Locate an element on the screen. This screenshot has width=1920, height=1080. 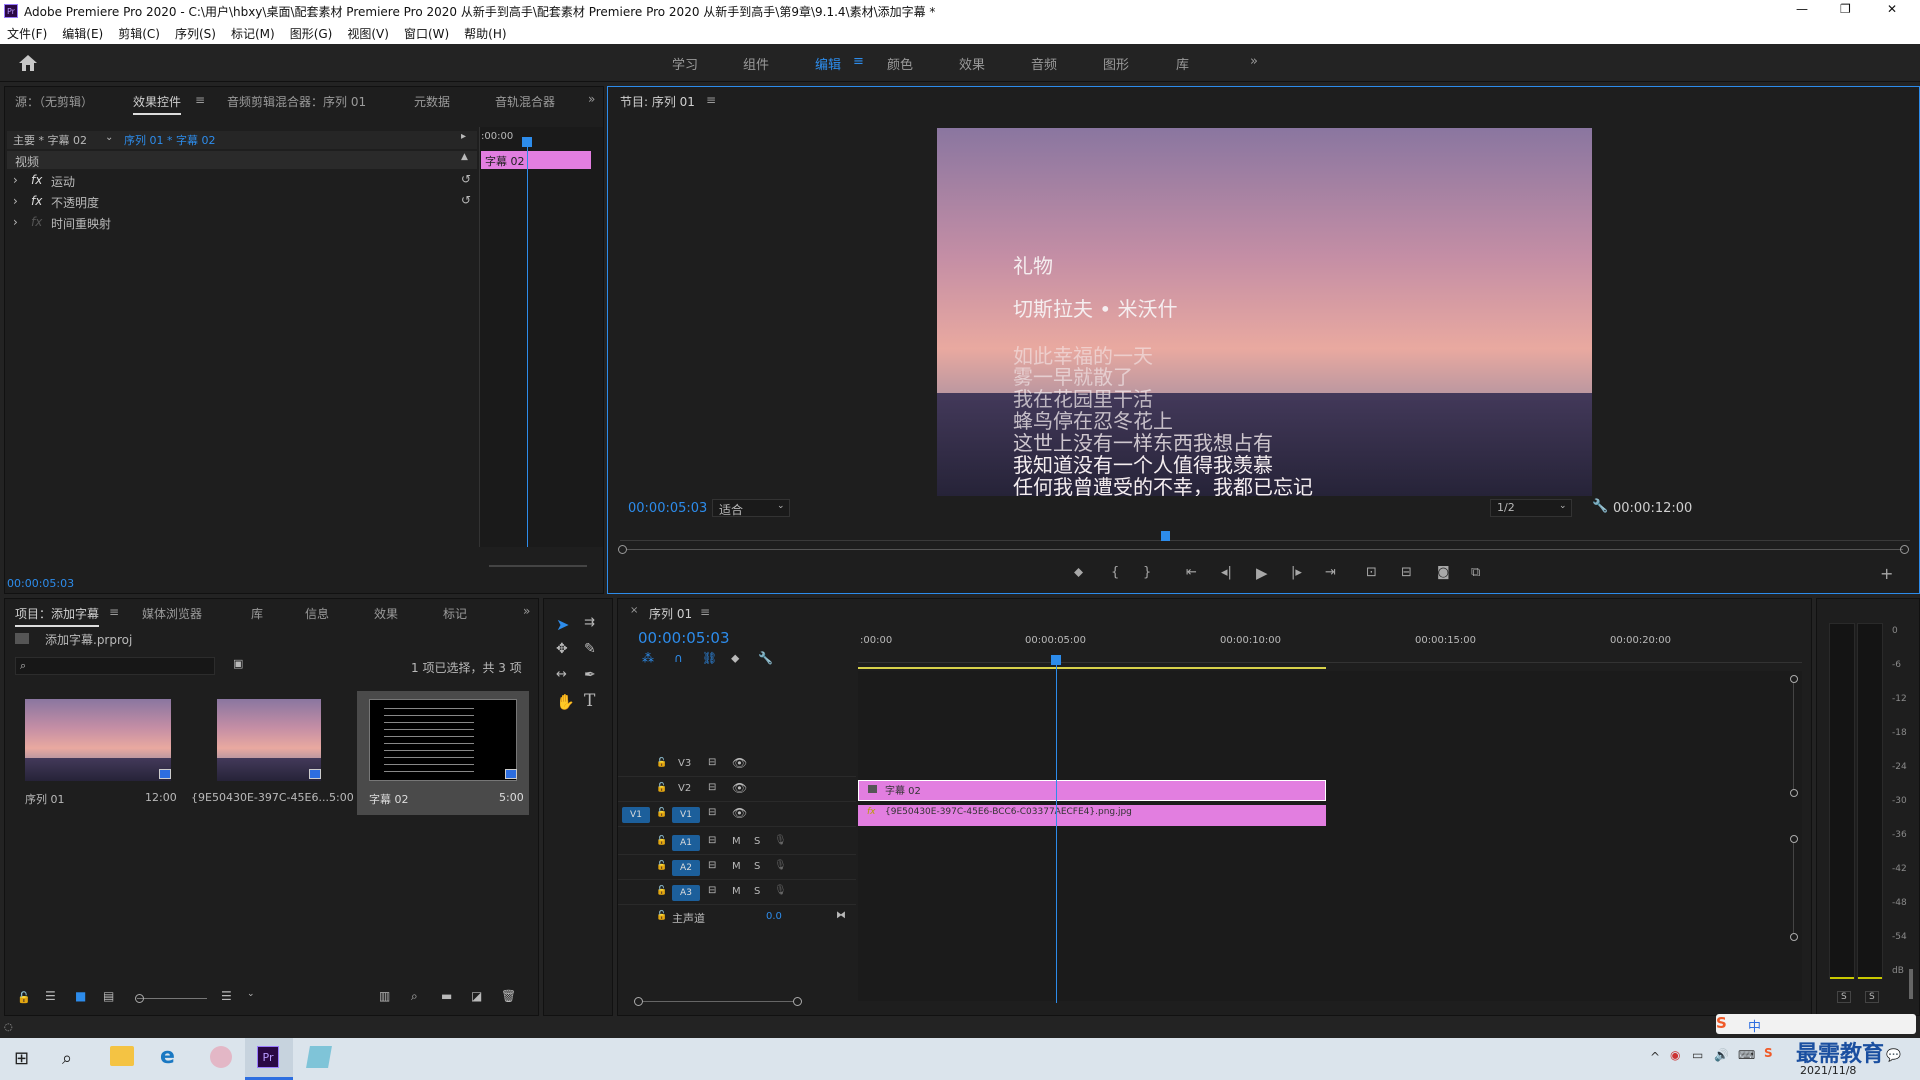
sort-icon: ☰ is located at coordinates (226, 996).